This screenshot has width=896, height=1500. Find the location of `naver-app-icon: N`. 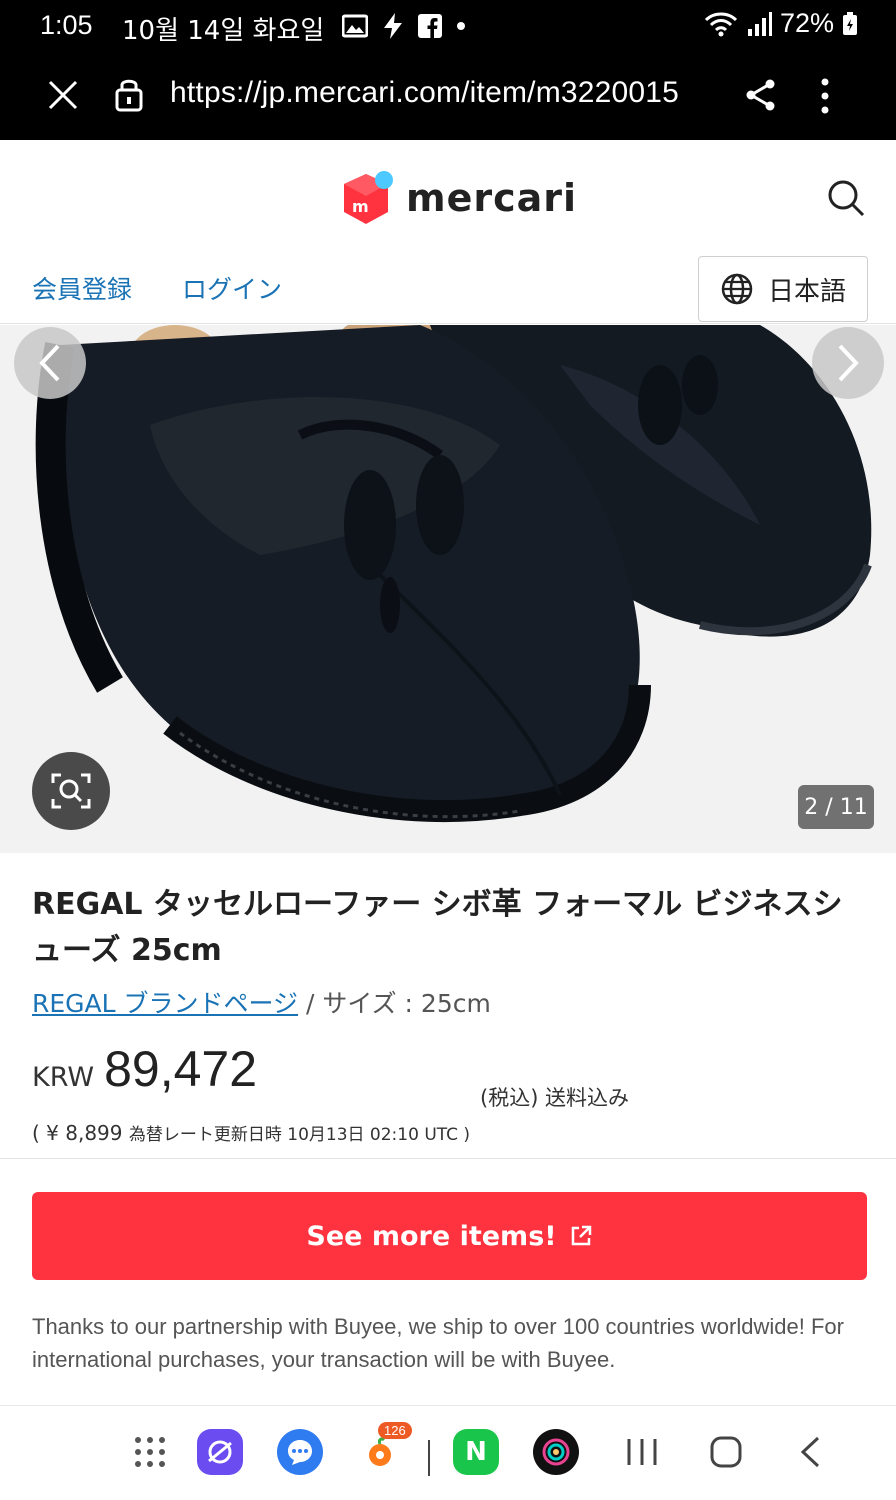

naver-app-icon: N is located at coordinates (476, 1452).